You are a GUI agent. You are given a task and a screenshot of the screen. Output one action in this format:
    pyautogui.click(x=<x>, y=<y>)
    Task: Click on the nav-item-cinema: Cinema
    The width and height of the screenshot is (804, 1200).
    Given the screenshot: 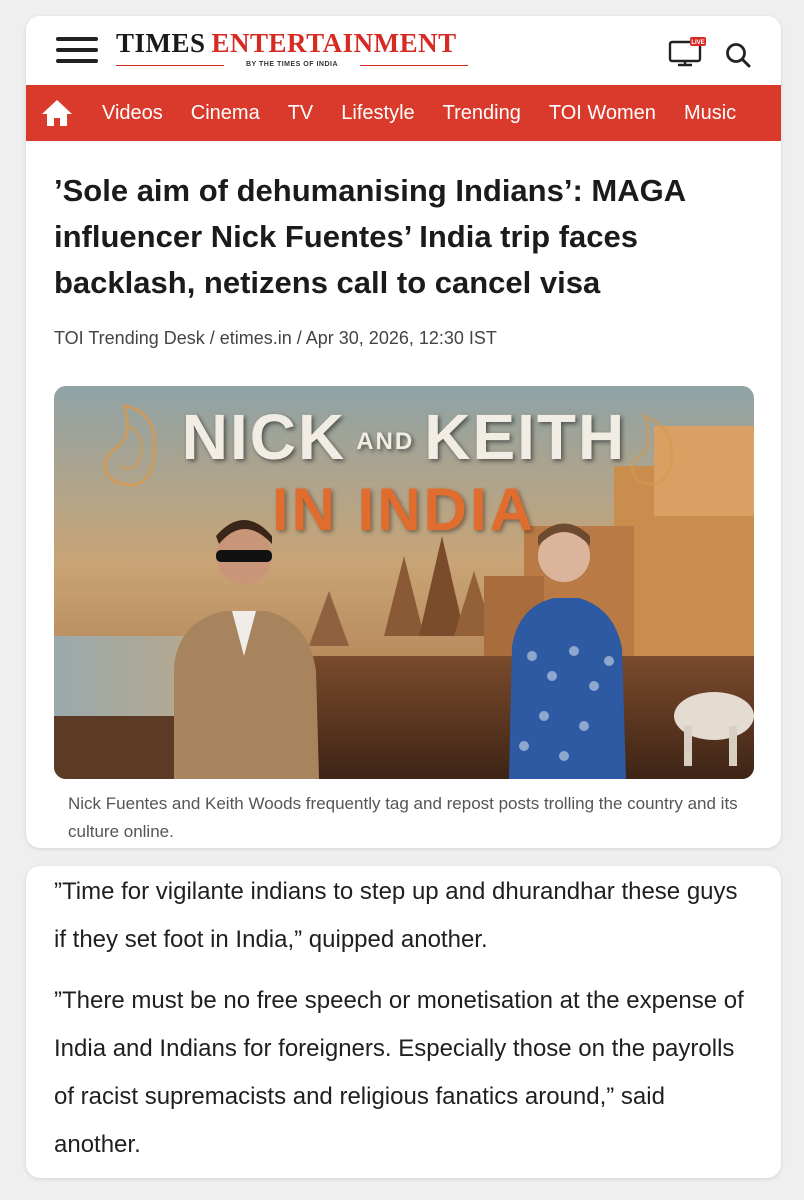 What is the action you would take?
    pyautogui.click(x=225, y=113)
    